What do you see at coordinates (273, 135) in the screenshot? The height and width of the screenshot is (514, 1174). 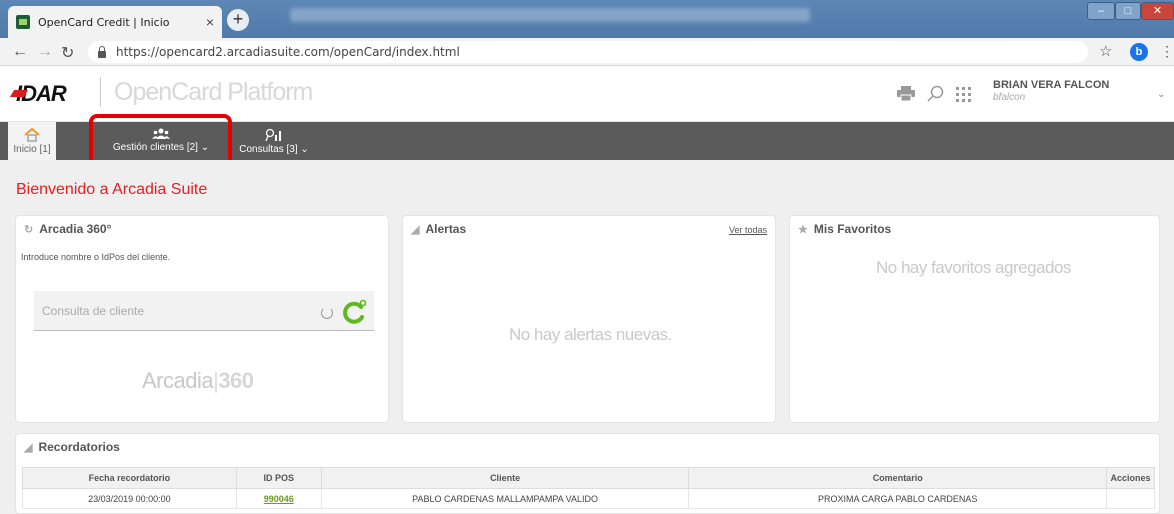 I see `chart-search-icon` at bounding box center [273, 135].